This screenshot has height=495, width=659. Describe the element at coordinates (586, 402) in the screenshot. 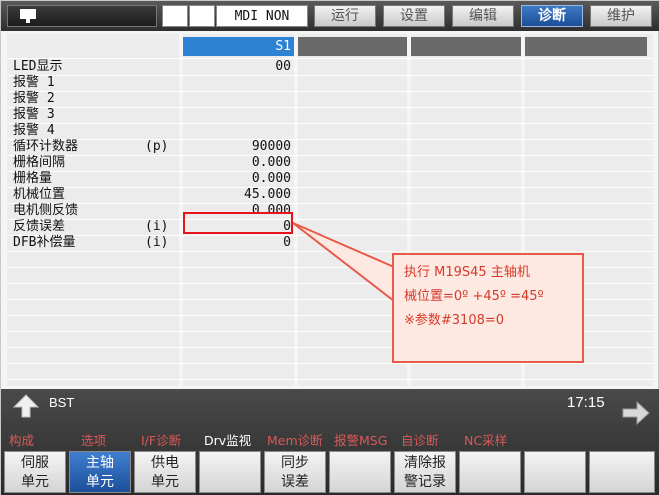

I see `clock: 17:15` at that location.